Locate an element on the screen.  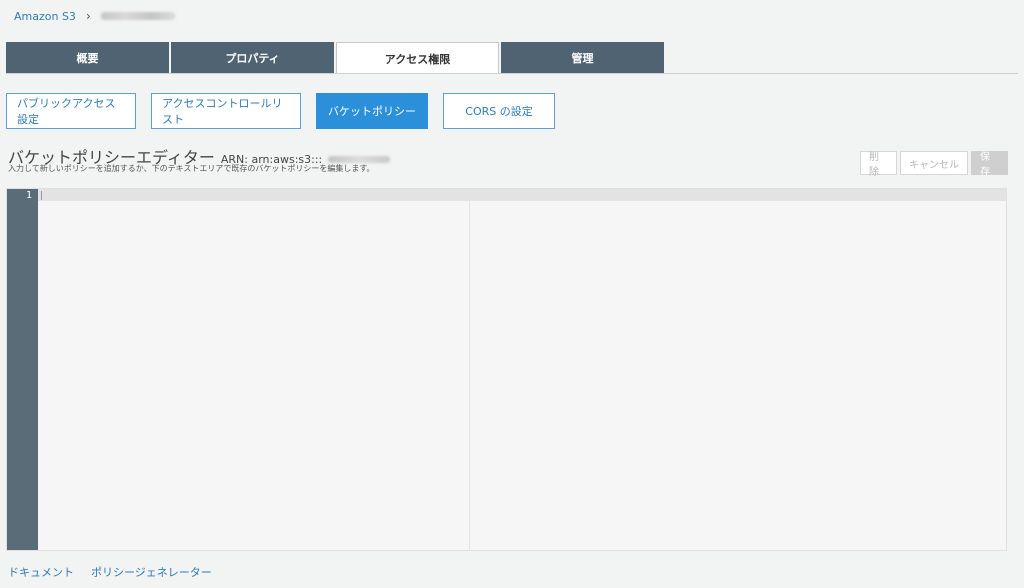
text-cursor is located at coordinates (41, 195).